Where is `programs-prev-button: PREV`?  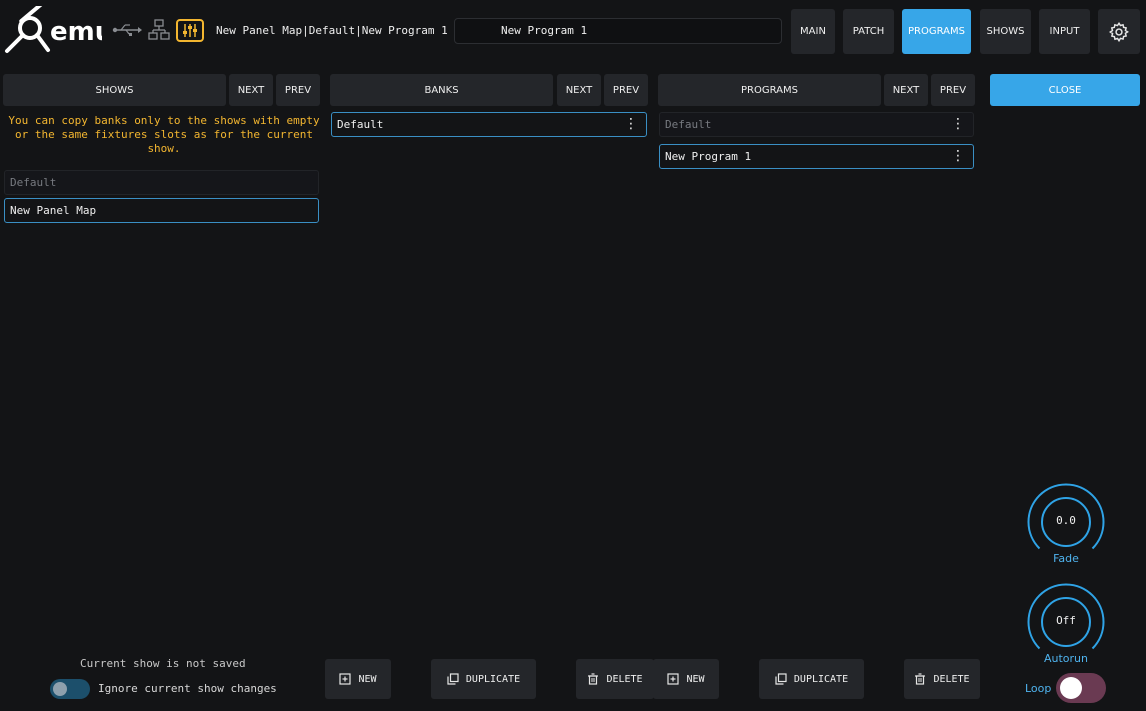
programs-prev-button: PREV is located at coordinates (953, 90).